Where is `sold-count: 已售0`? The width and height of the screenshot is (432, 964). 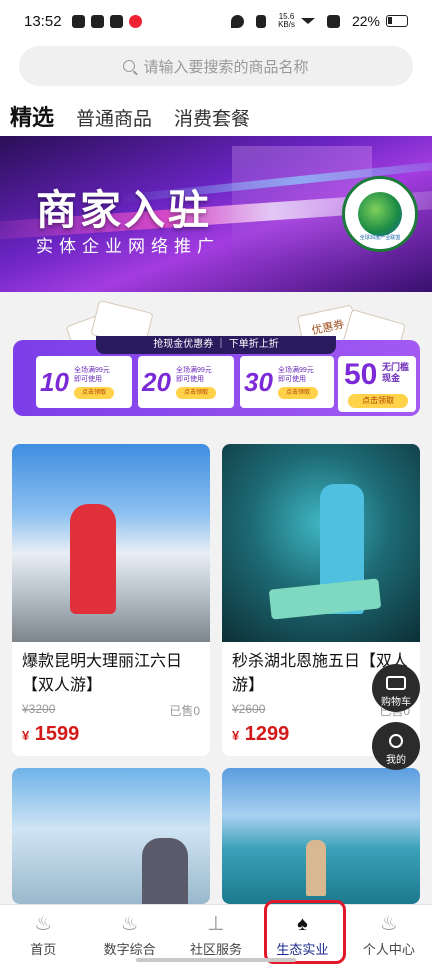
sold-count: 已售0 is located at coordinates (184, 711).